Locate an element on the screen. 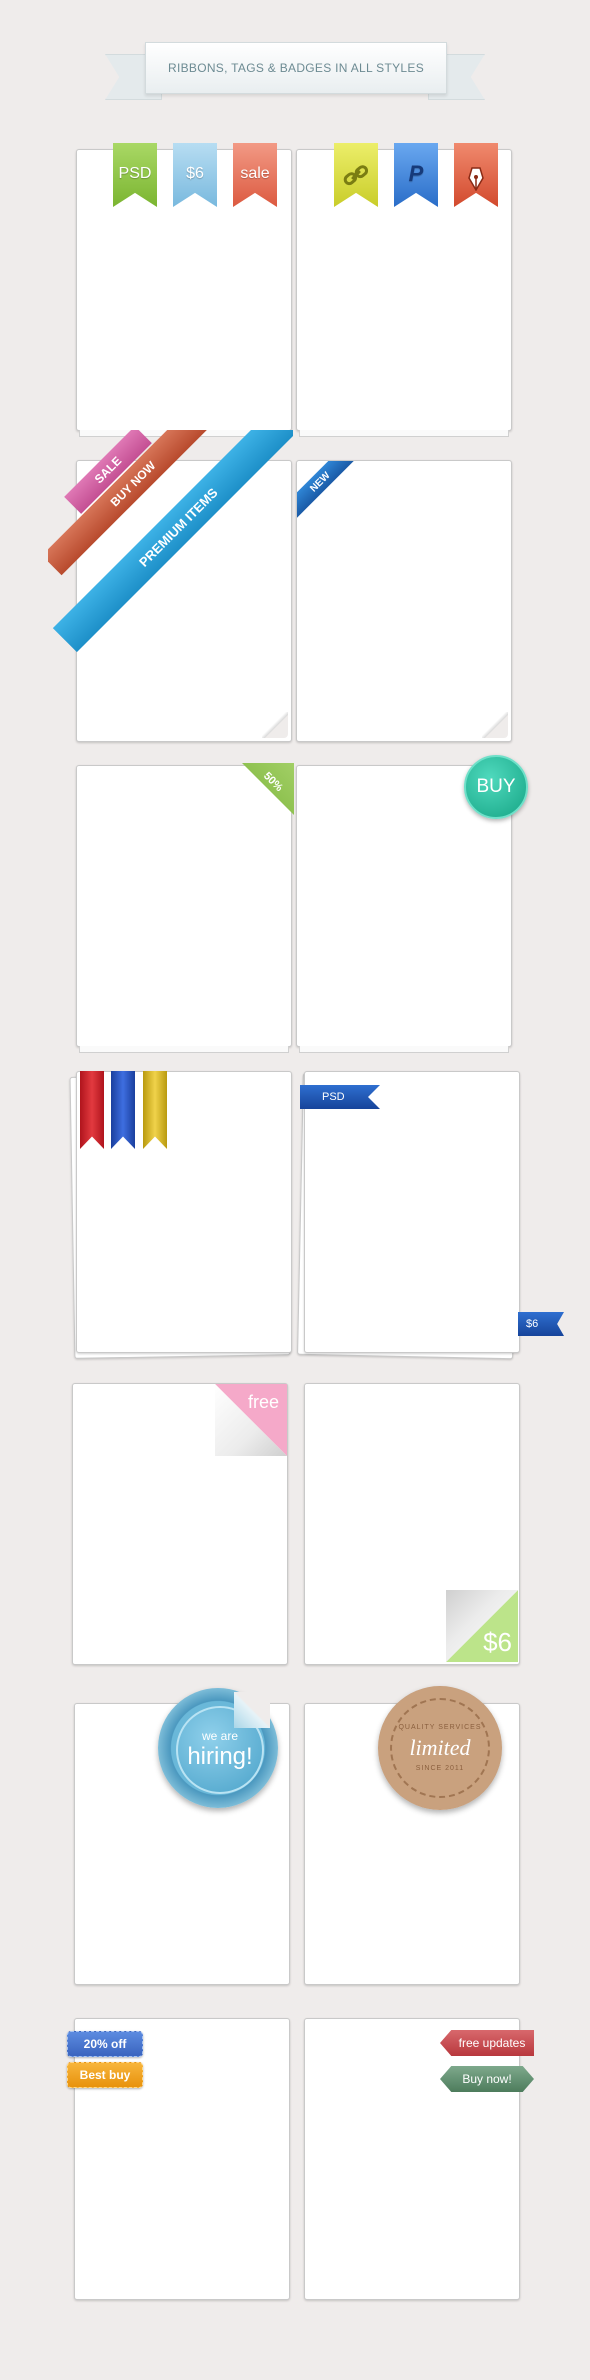 The image size is (590, 2380). tag-best-buy-label: Best buy is located at coordinates (105, 2075).